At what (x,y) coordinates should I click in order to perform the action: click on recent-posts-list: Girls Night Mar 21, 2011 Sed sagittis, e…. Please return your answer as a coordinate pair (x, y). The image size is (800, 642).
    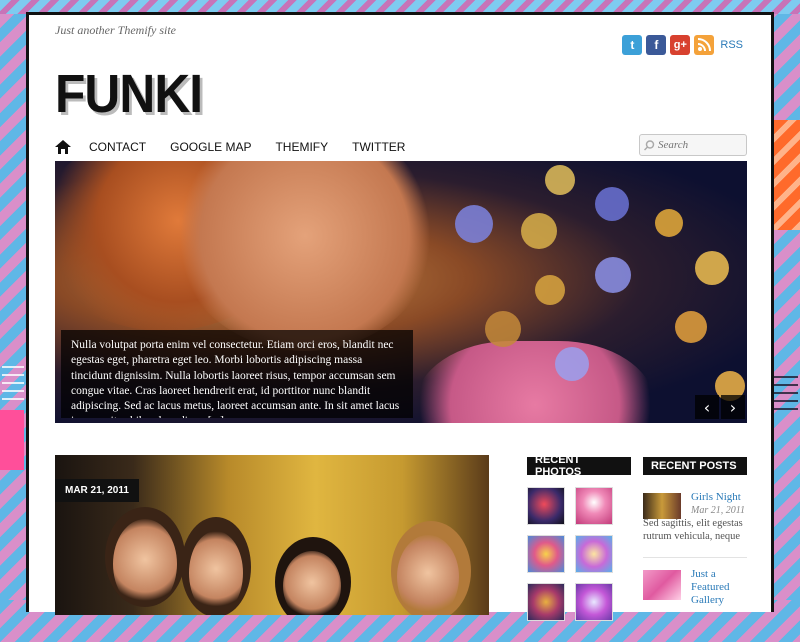
    Looking at the image, I should click on (695, 565).